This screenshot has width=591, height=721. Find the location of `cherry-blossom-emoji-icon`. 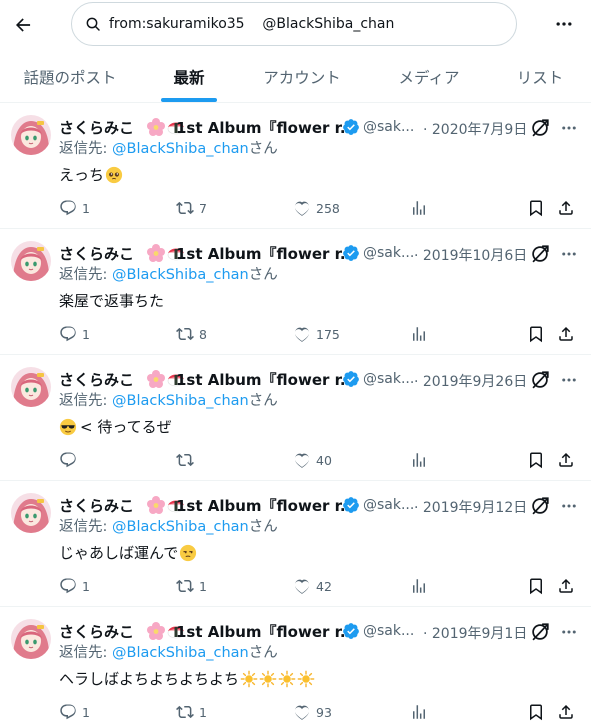

cherry-blossom-emoji-icon is located at coordinates (156, 379).